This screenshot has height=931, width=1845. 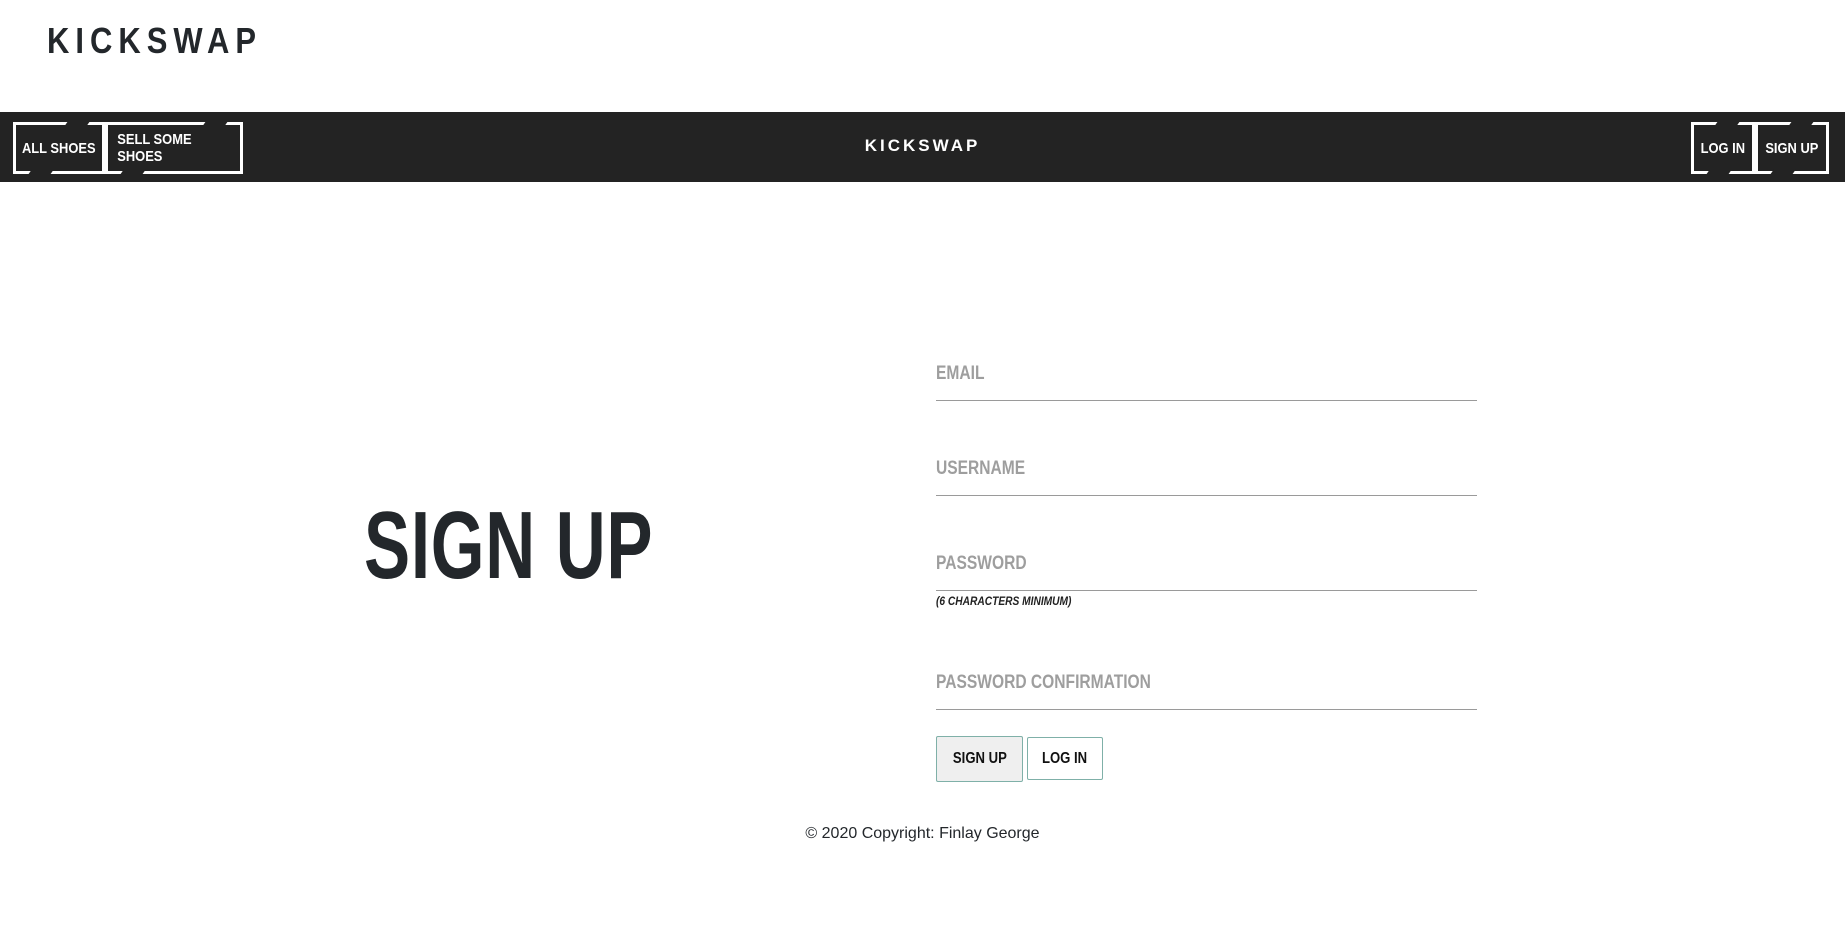 I want to click on brand-logo-top: KICKSWAP, so click(x=154, y=41).